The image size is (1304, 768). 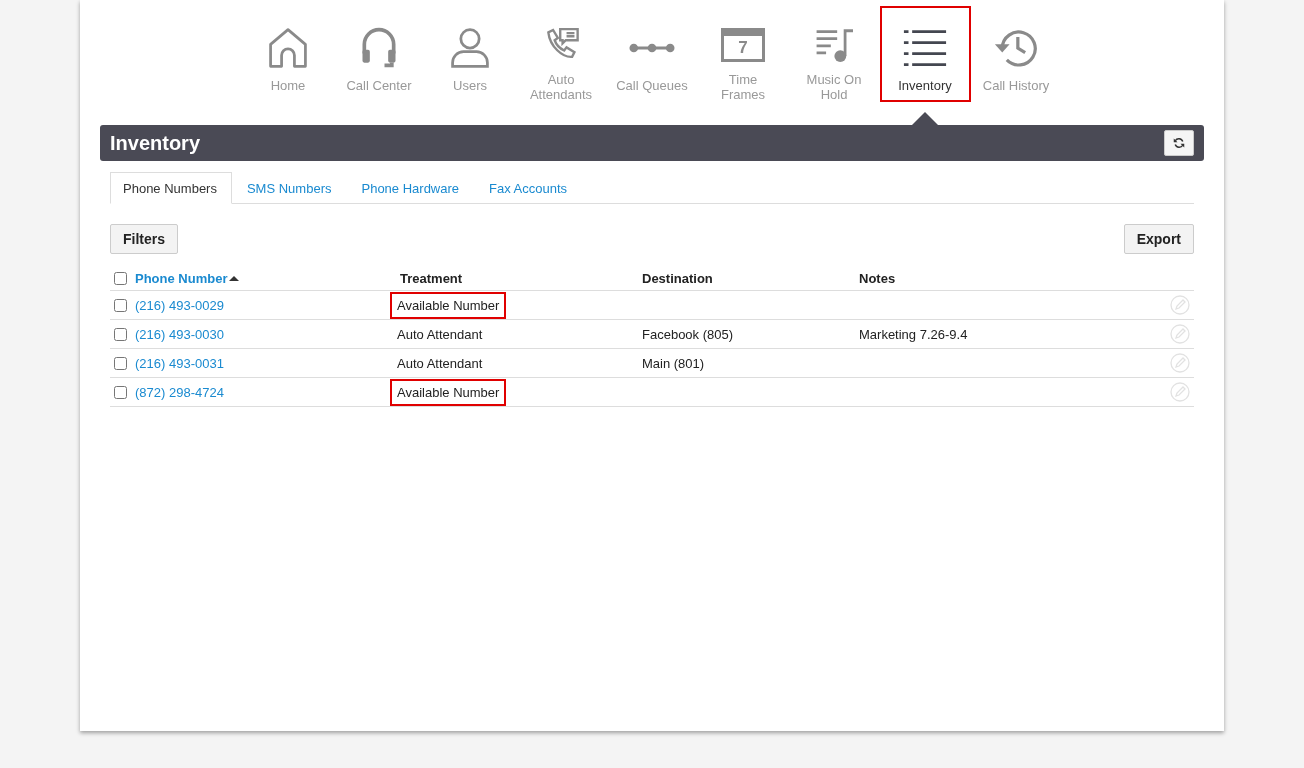 What do you see at coordinates (179, 334) in the screenshot?
I see `phone-number-link: (216) 493-0030` at bounding box center [179, 334].